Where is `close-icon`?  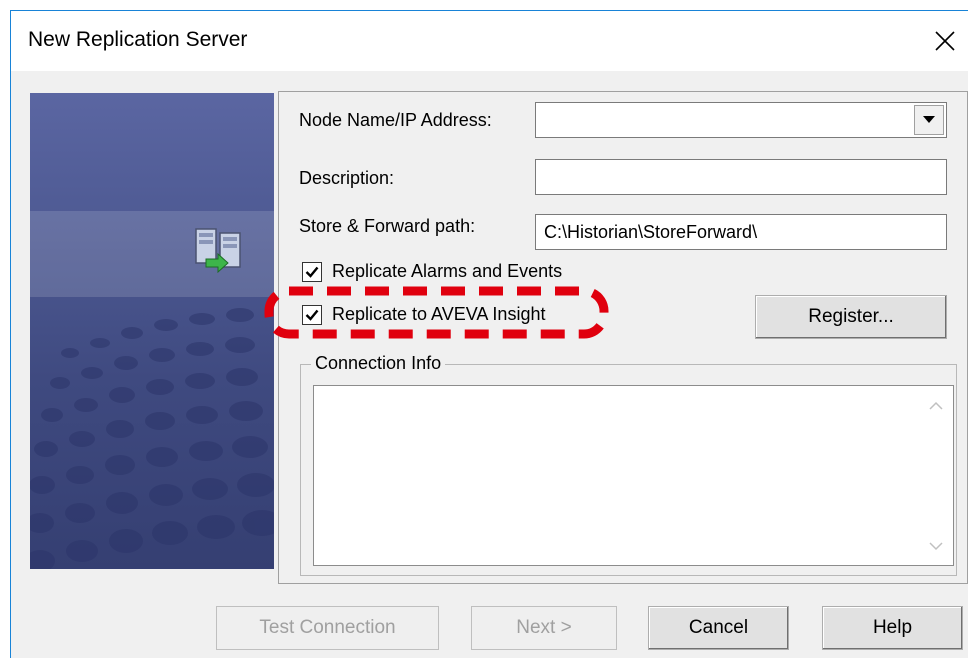 close-icon is located at coordinates (945, 41).